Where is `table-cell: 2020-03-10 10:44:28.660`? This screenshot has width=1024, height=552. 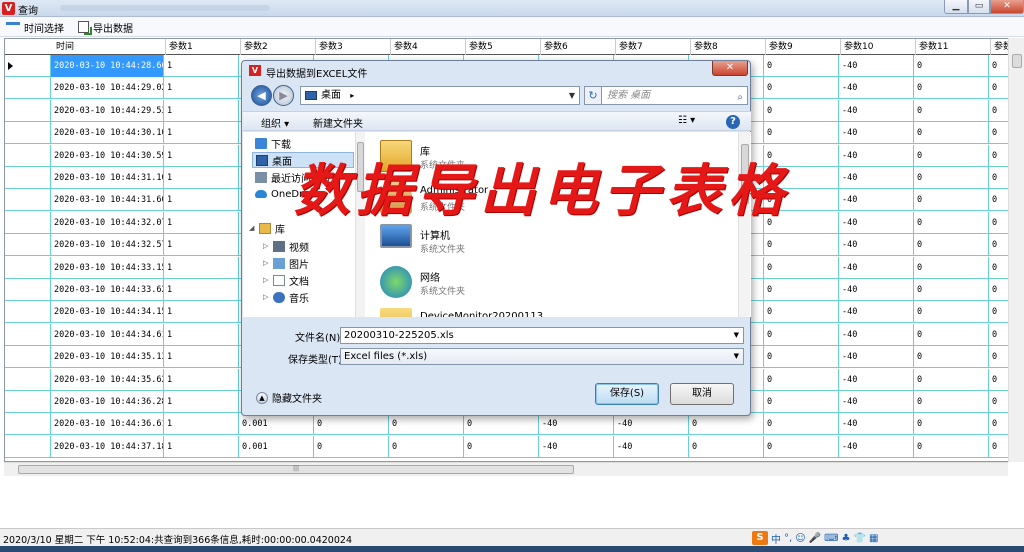
table-cell: 2020-03-10 10:44:28.660 is located at coordinates (107, 66).